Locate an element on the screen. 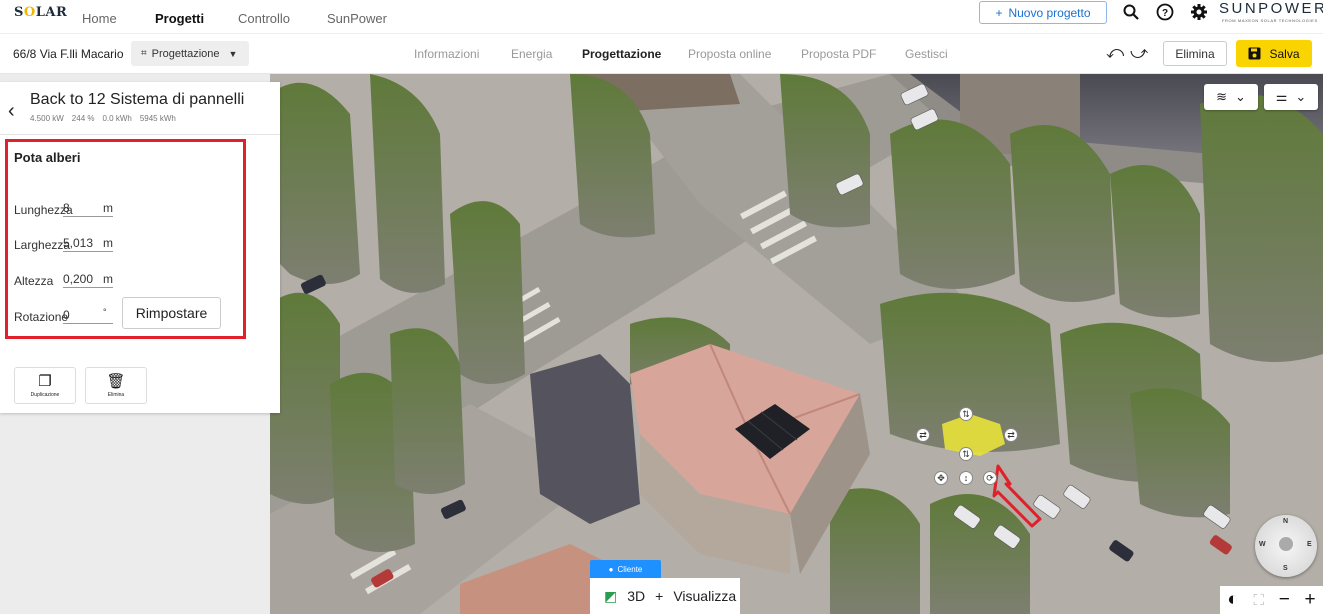 Image resolution: width=1323 pixels, height=614 pixels. stat-coverage: 244 % is located at coordinates (83, 118).